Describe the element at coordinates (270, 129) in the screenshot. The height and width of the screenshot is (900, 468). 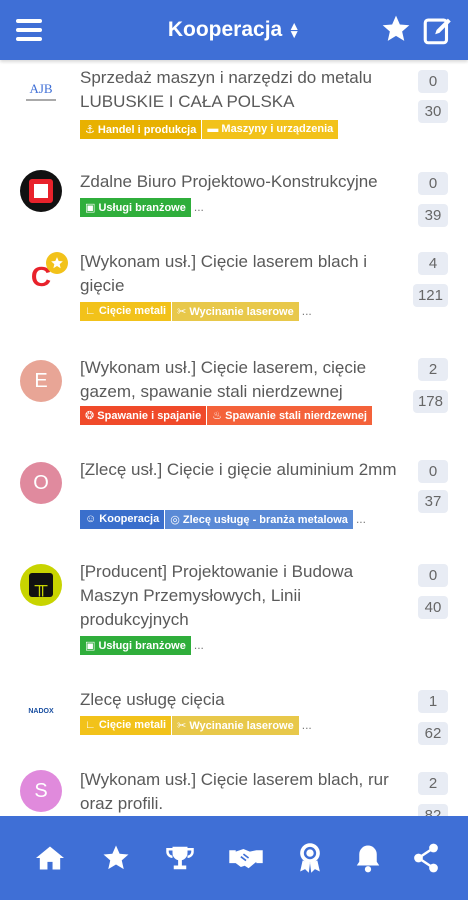
I see `tag: ▬ Maszyny i urządzenia` at that location.